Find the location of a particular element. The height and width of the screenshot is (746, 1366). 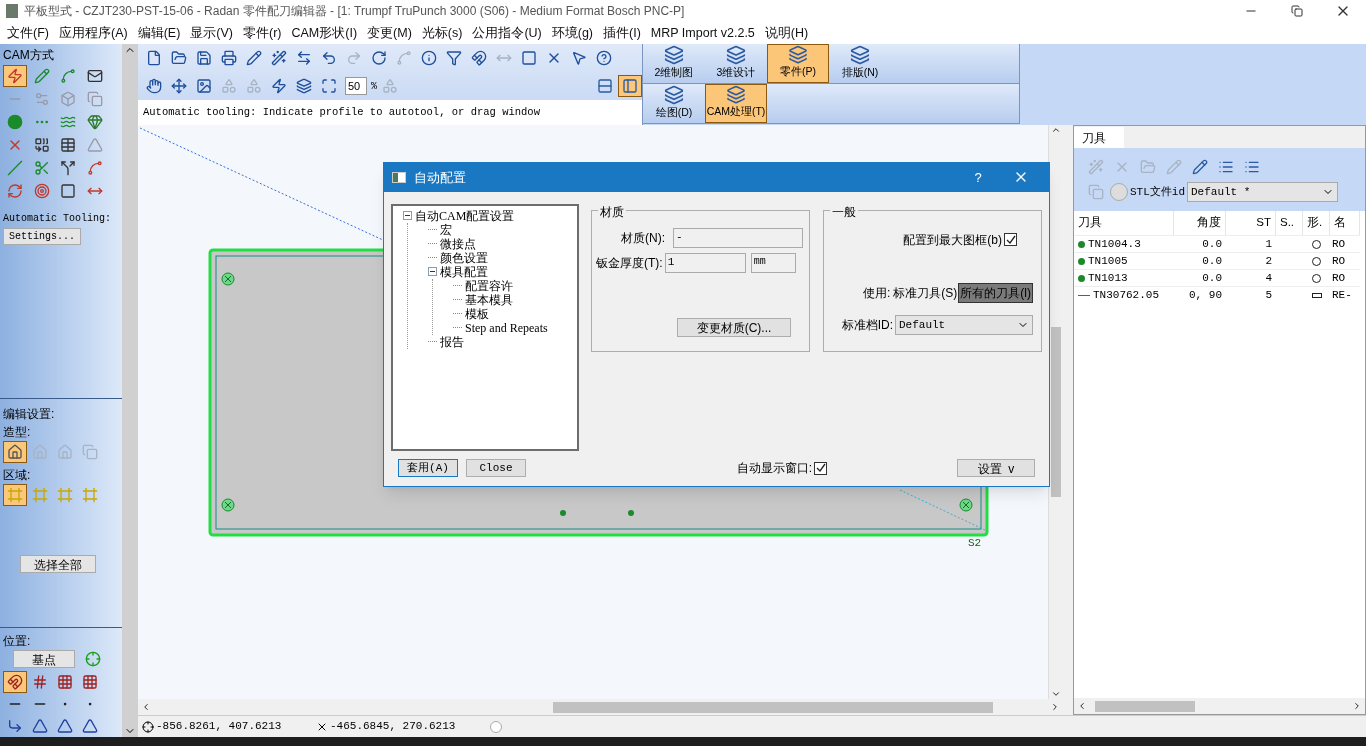

scroll-down-icon is located at coordinates (1056, 694).